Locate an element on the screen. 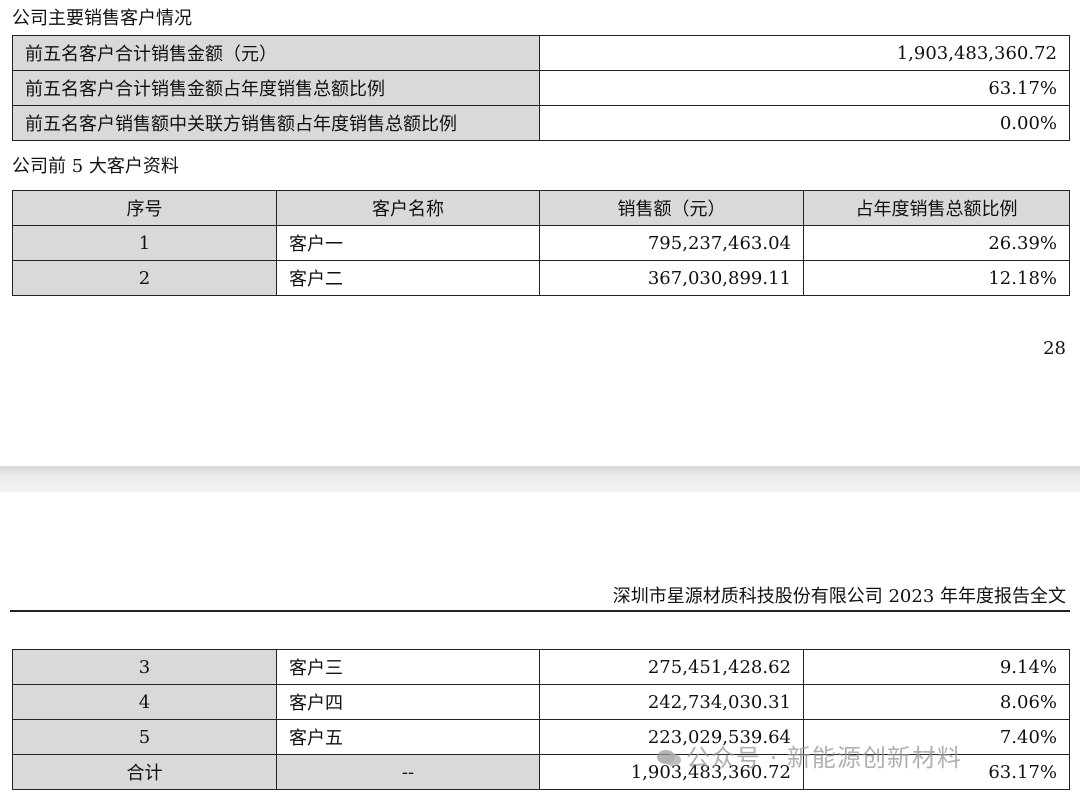 Image resolution: width=1080 pixels, height=800 pixels. total-label: 合计 is located at coordinates (144, 772).